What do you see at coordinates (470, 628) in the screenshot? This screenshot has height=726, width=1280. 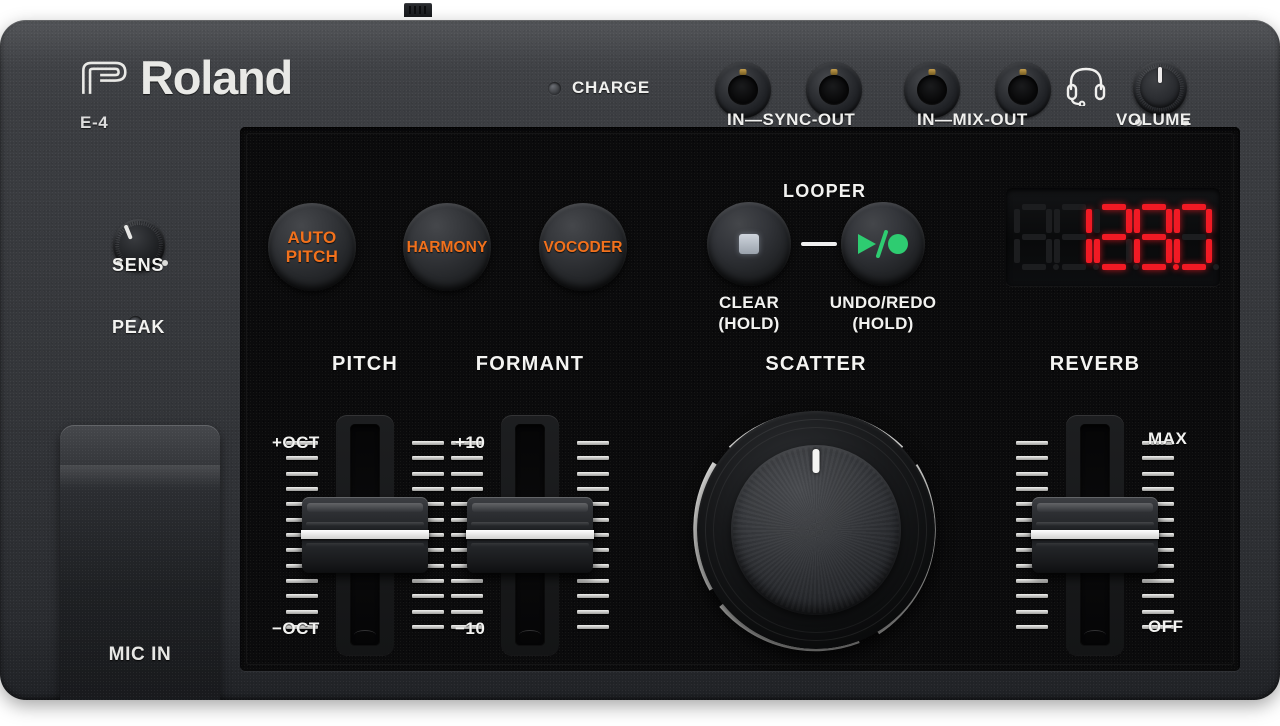 I see `formant-bottom-label: −10` at bounding box center [470, 628].